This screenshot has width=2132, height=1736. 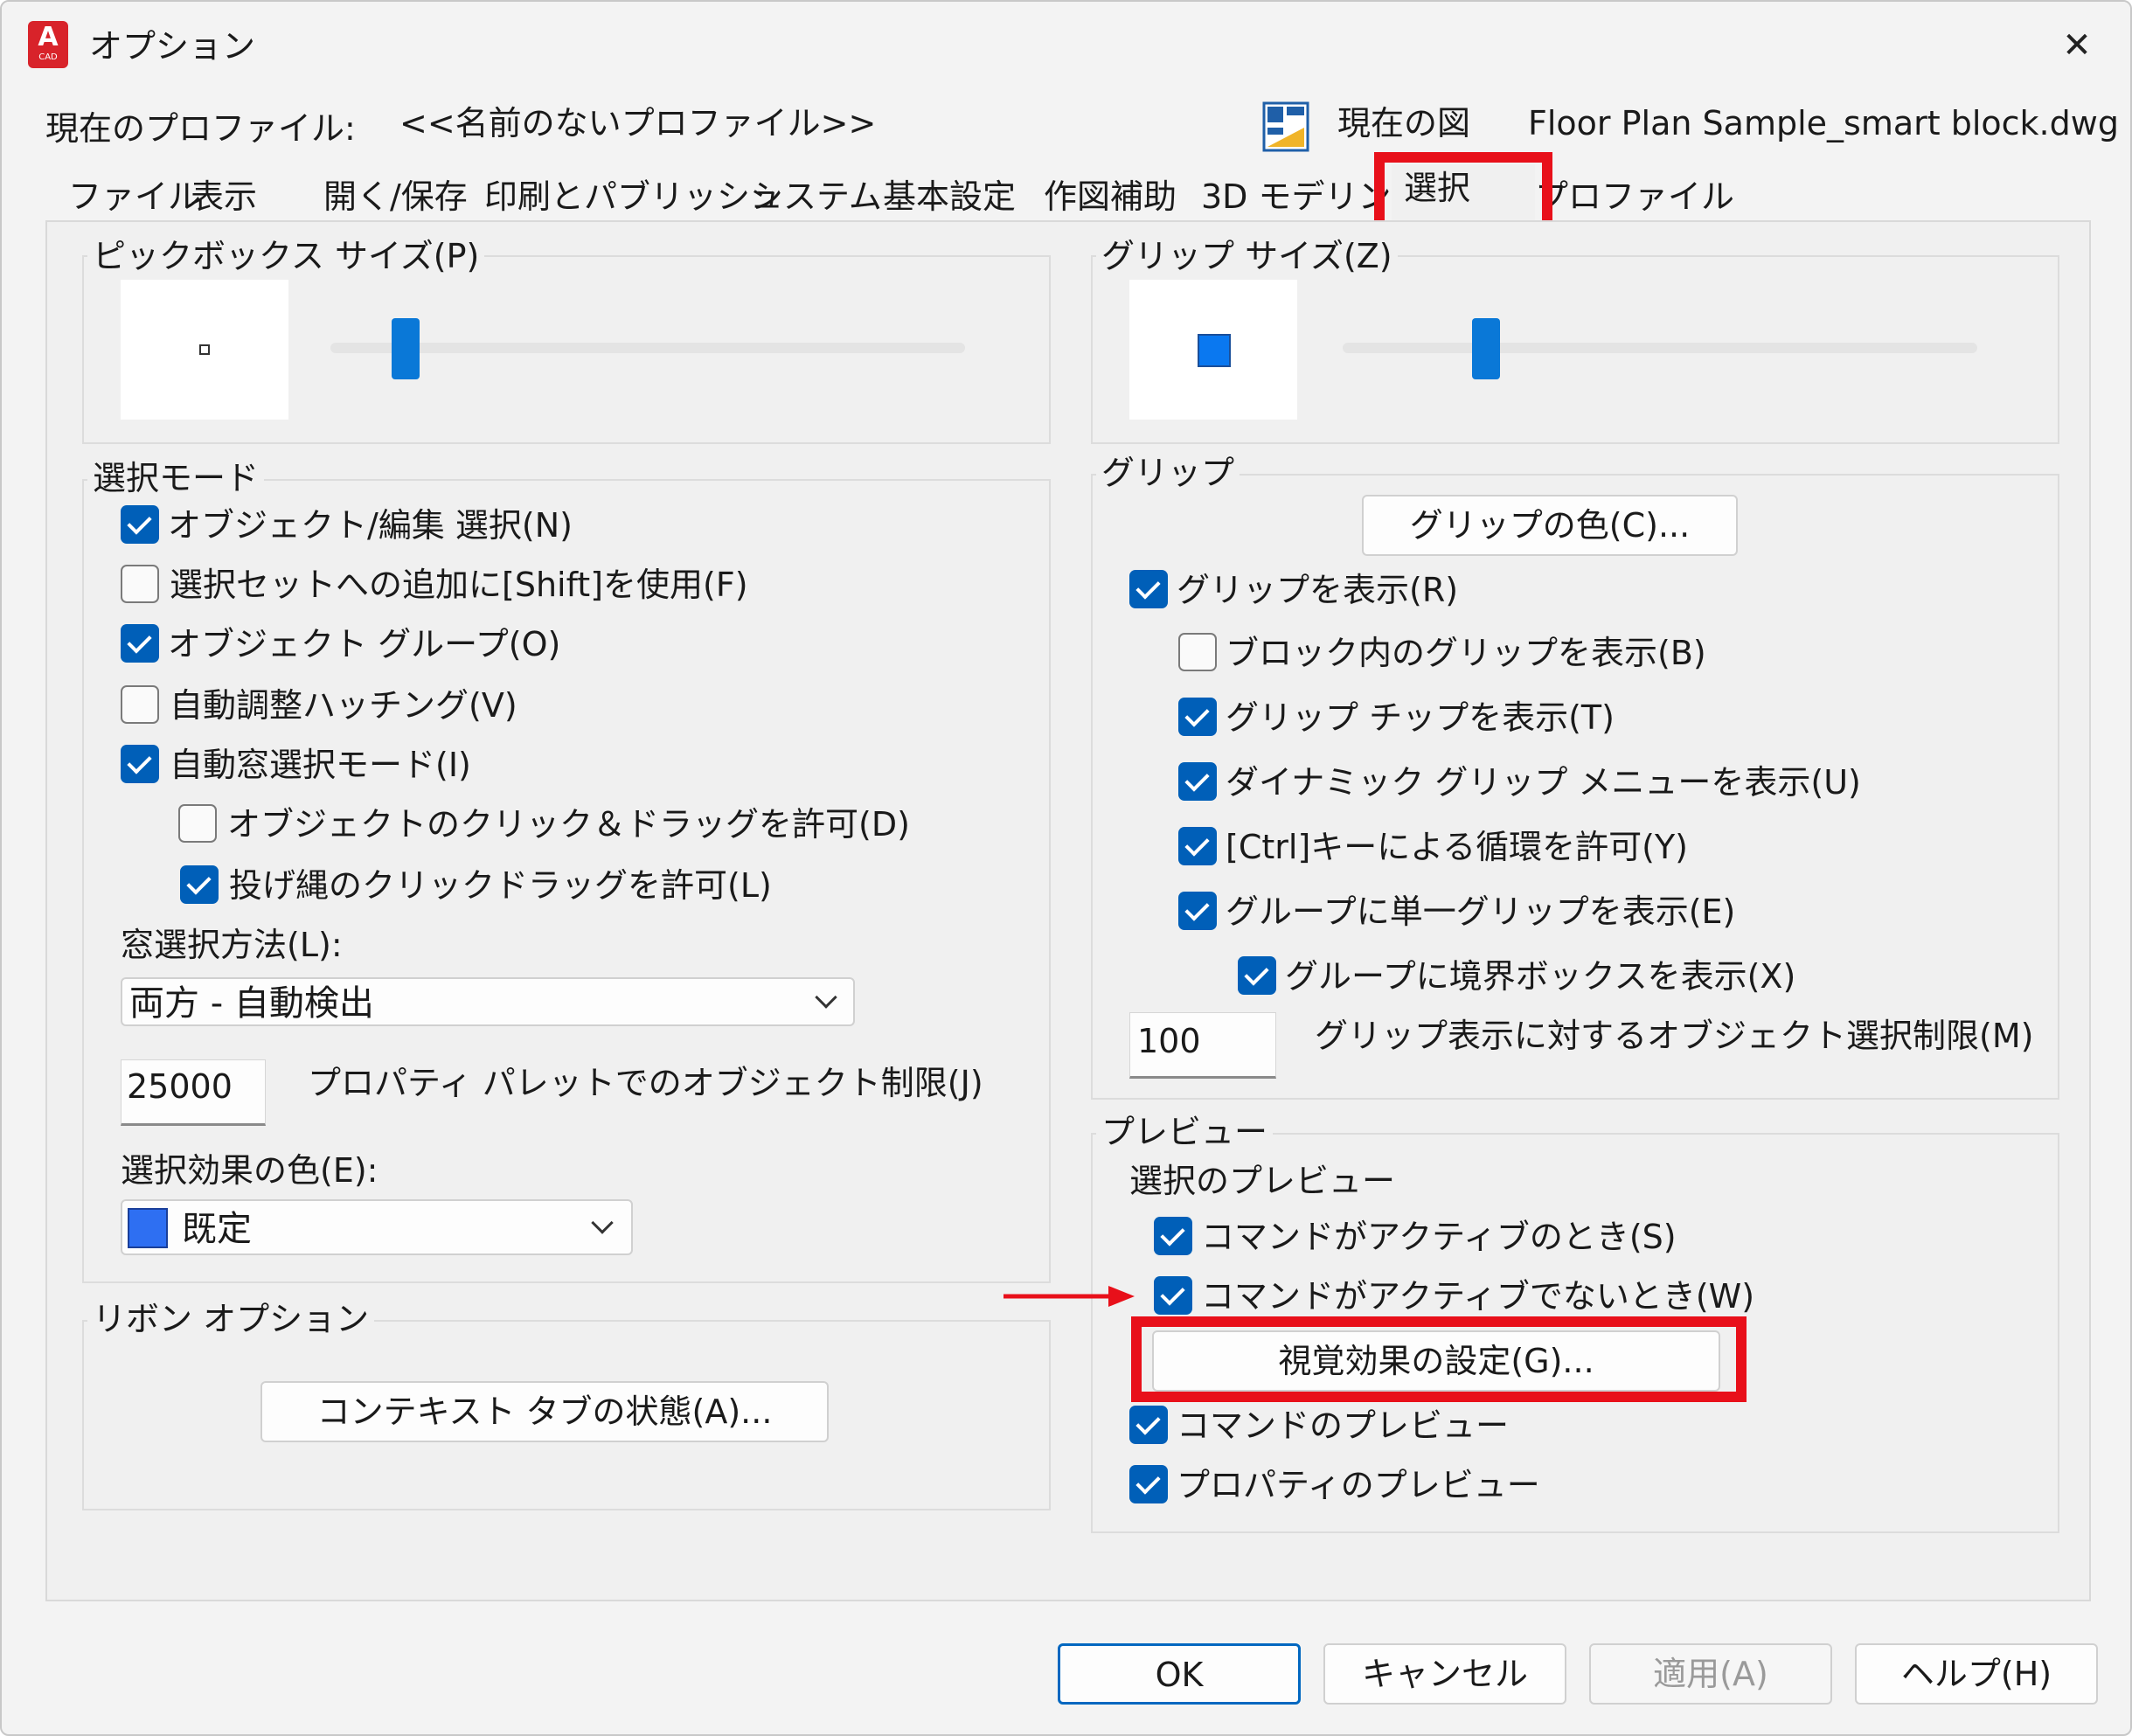 What do you see at coordinates (1710, 1674) in the screenshot?
I see `apply-button: 適用(A)` at bounding box center [1710, 1674].